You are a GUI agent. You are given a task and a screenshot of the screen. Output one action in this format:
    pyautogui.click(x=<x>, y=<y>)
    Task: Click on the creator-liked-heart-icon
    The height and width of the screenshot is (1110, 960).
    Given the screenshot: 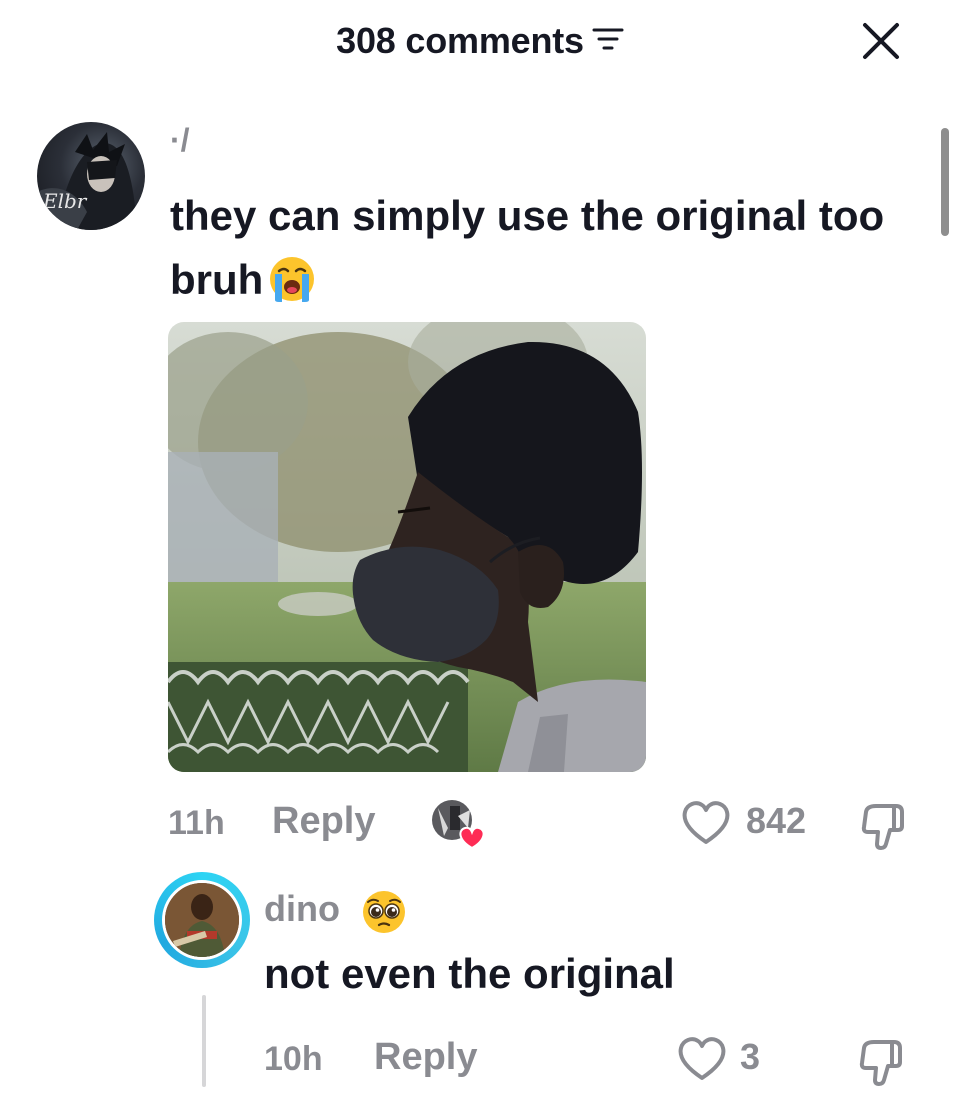 What is the action you would take?
    pyautogui.click(x=458, y=825)
    